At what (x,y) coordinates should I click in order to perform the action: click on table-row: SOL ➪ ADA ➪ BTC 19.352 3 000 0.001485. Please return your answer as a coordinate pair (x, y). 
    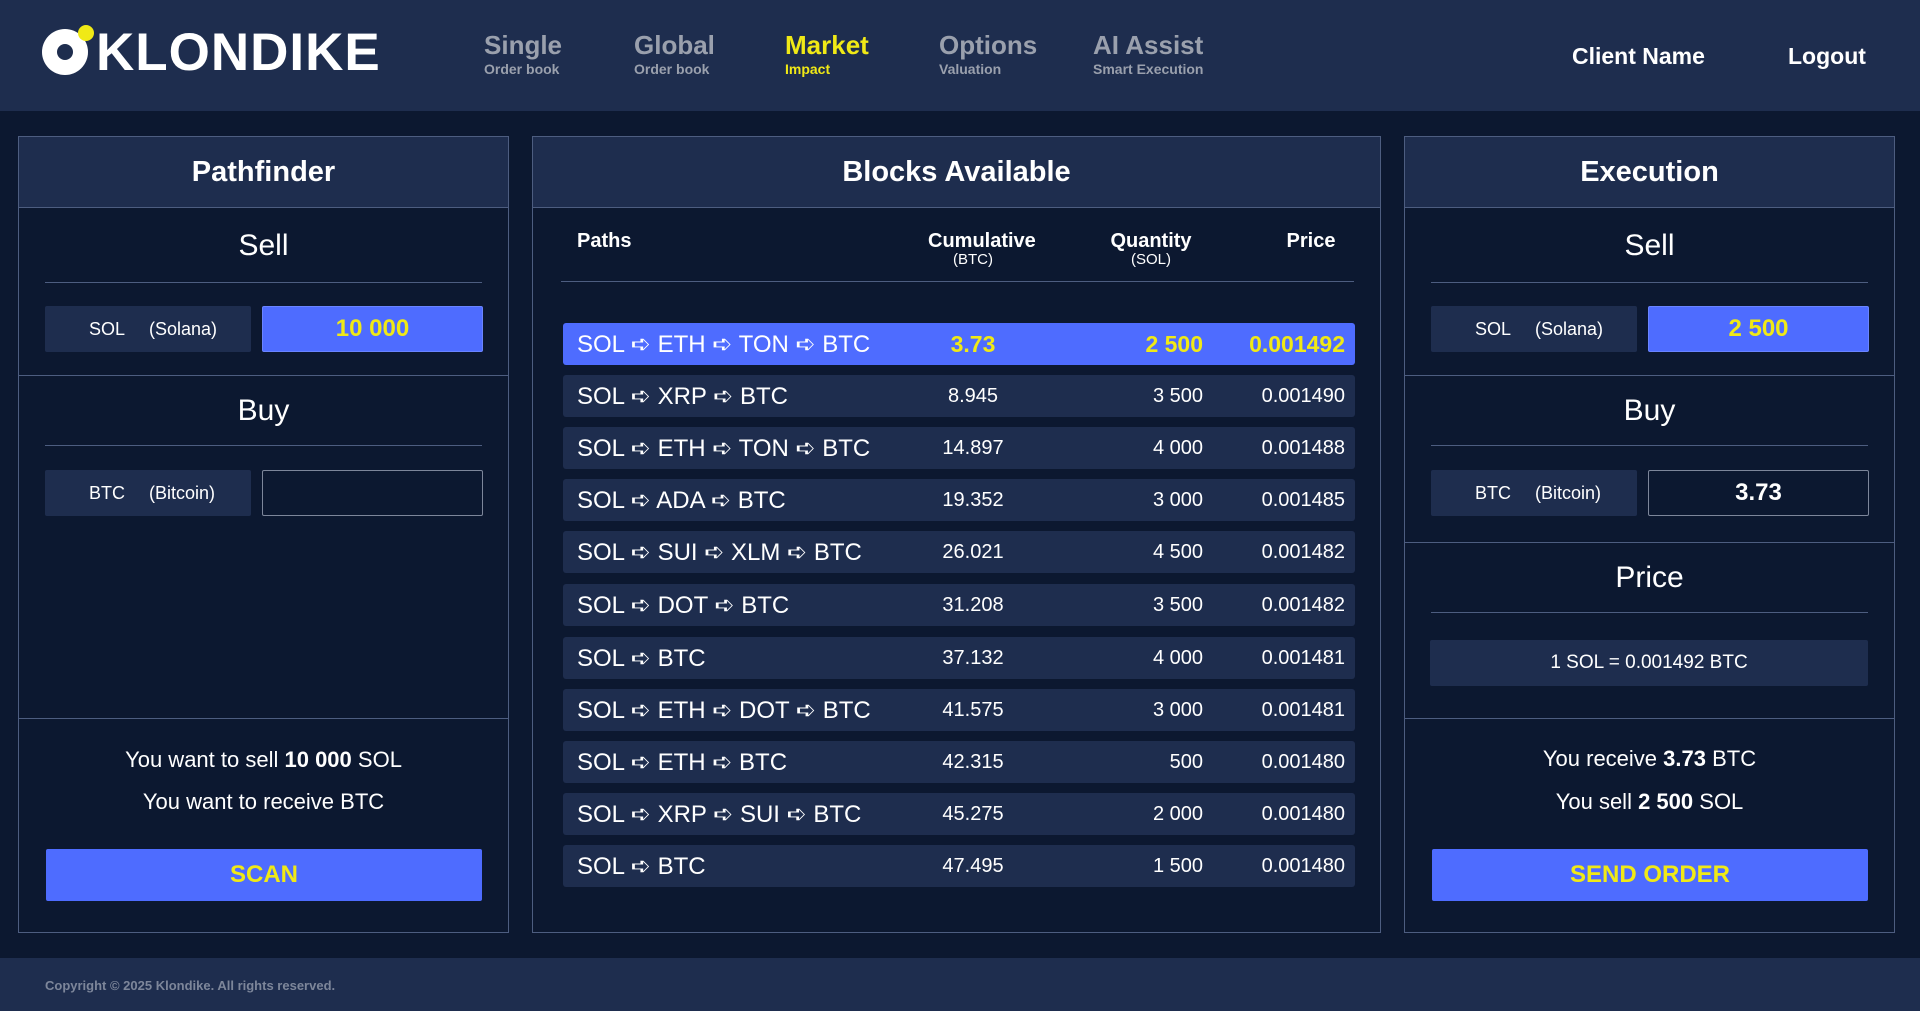
    Looking at the image, I should click on (959, 500).